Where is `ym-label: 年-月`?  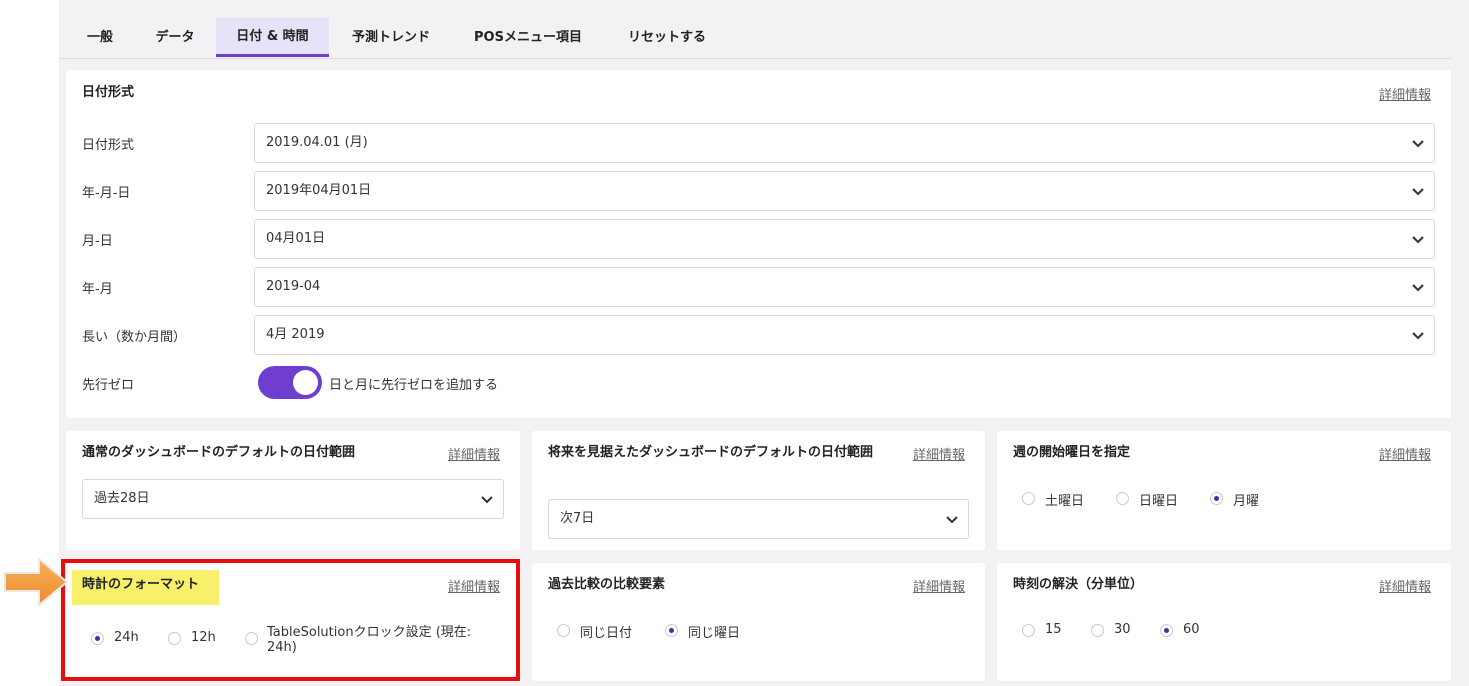
ym-label: 年-月 is located at coordinates (97, 289).